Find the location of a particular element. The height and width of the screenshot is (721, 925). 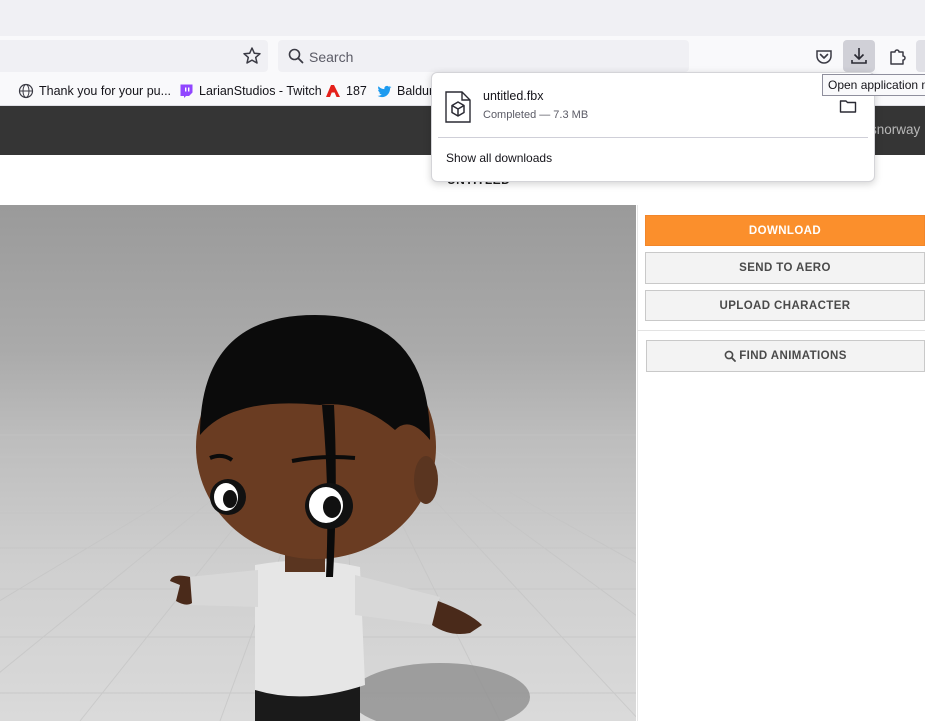

bookmark-item: 187 is located at coordinates (346, 91).